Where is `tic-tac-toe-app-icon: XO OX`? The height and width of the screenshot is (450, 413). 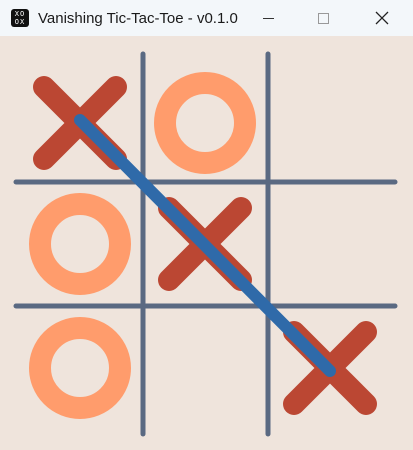 tic-tac-toe-app-icon: XO OX is located at coordinates (20, 18).